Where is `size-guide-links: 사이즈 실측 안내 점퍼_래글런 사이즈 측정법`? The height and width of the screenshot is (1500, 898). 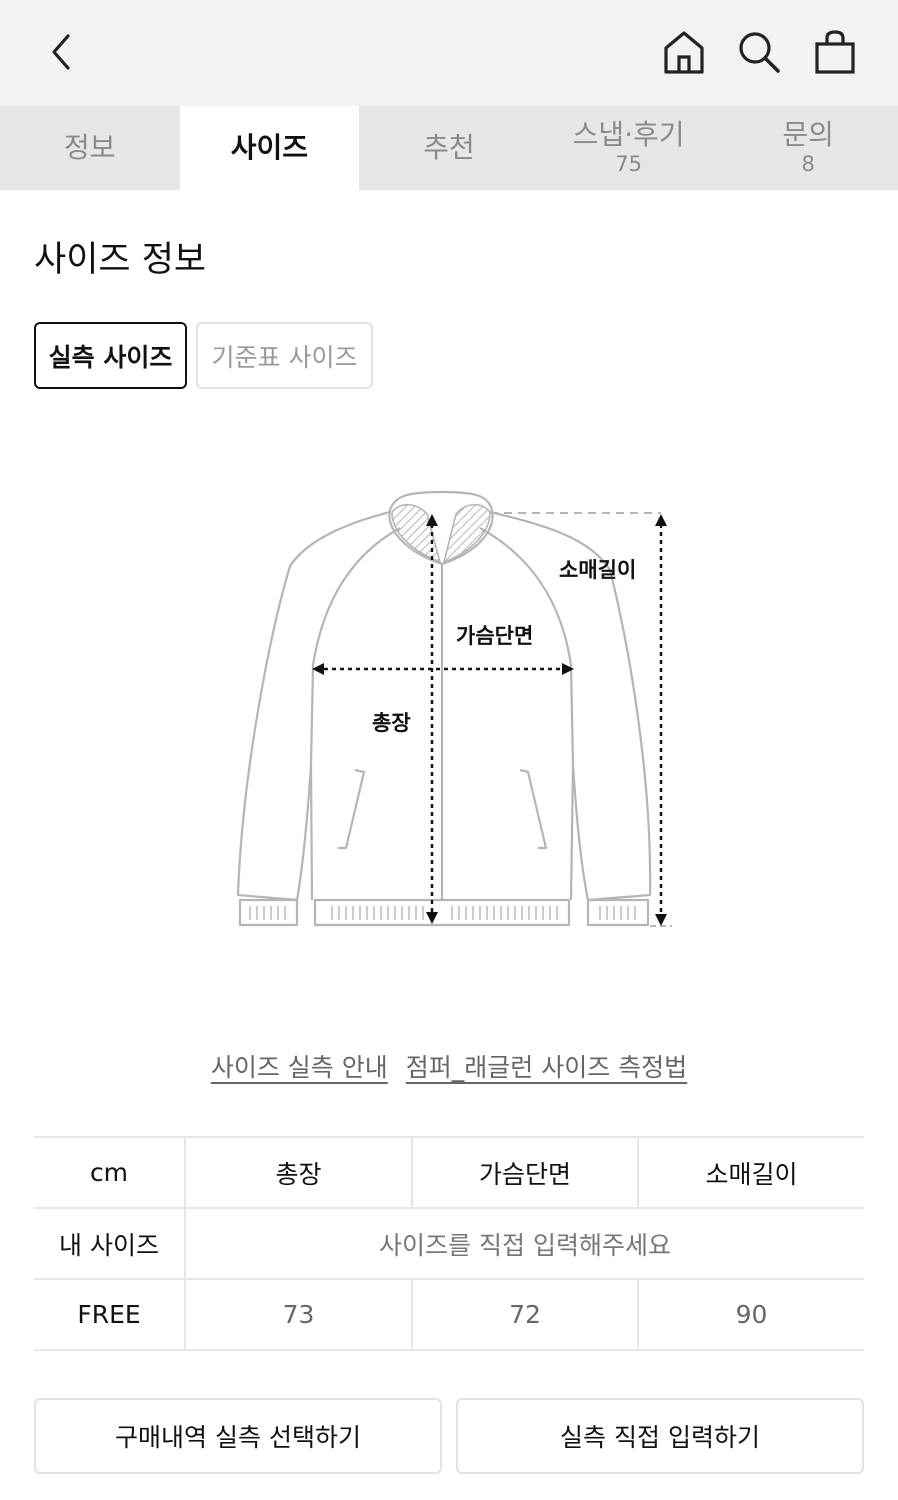
size-guide-links: 사이즈 실측 안내 점퍼_래글런 사이즈 측정법 is located at coordinates (449, 1066).